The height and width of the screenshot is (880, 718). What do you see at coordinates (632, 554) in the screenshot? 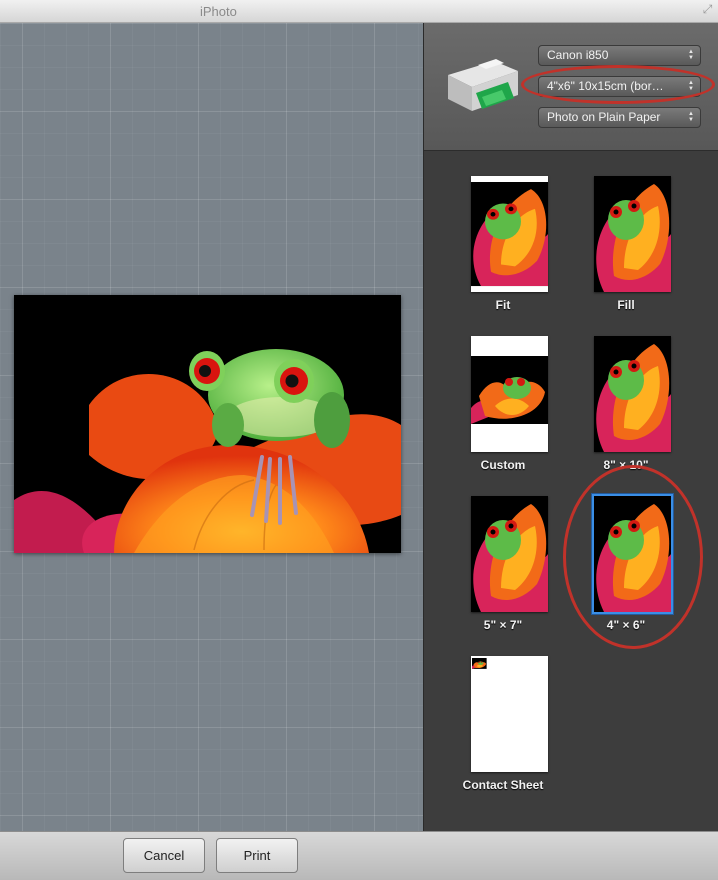
I see `layout-4x6-preview` at bounding box center [632, 554].